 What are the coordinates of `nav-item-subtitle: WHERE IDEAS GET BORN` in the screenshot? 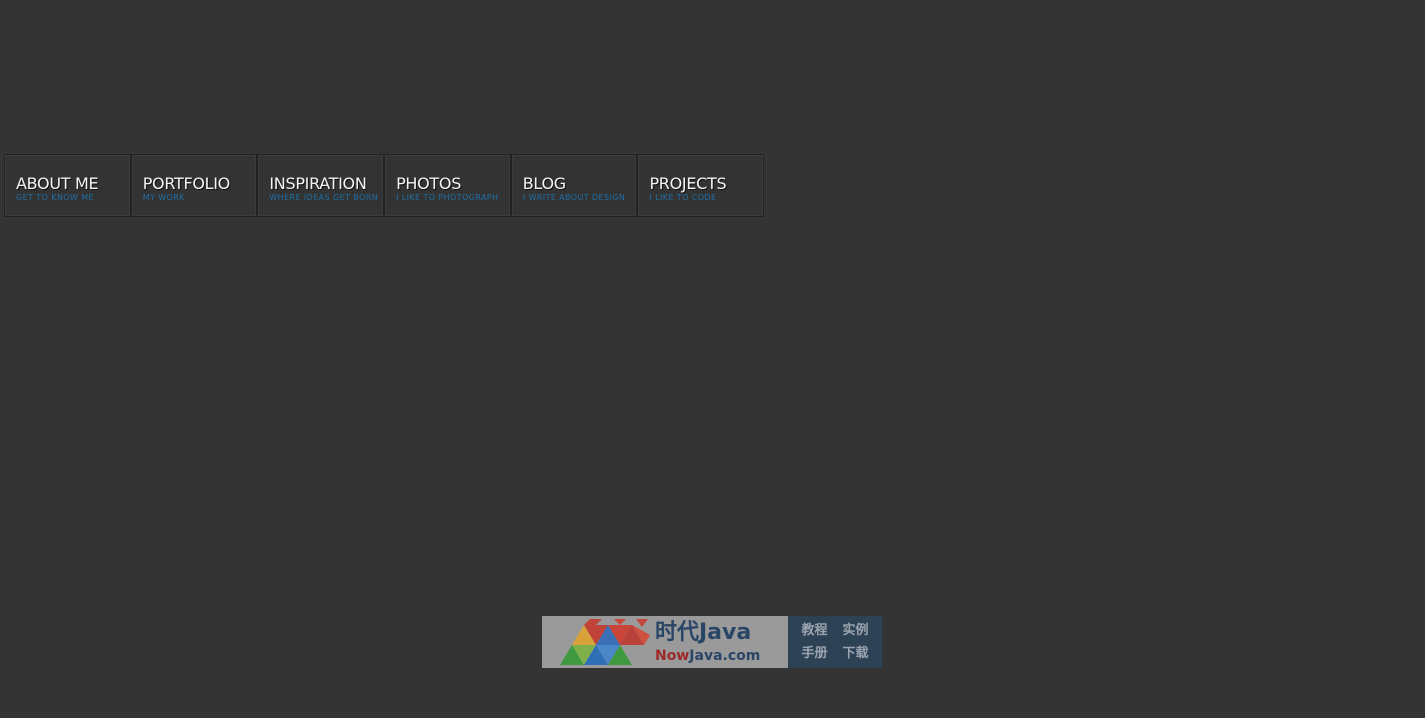 It's located at (324, 197).